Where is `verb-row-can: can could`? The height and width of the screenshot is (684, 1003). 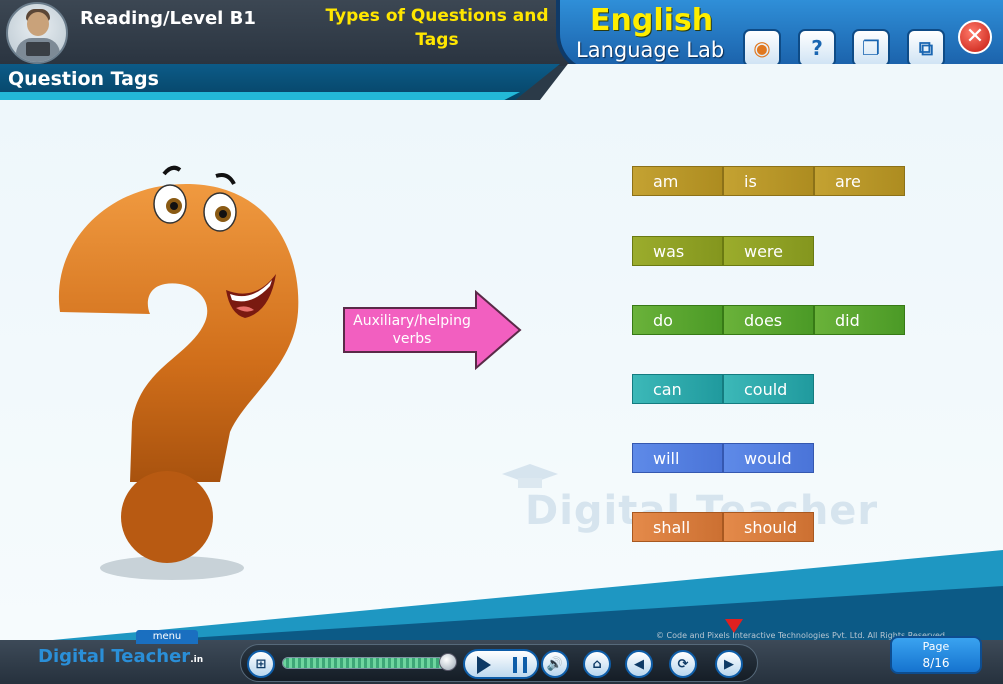
verb-row-can: can could is located at coordinates (723, 389).